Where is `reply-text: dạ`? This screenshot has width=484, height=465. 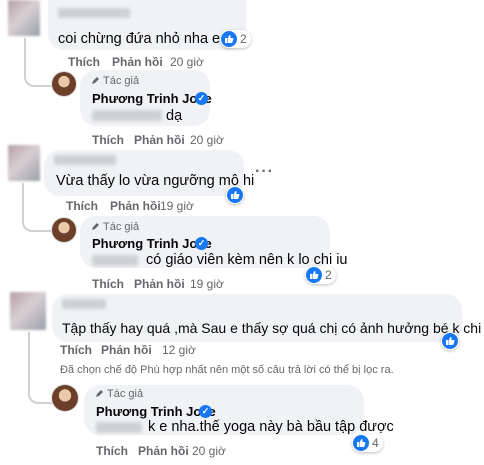 reply-text: dạ is located at coordinates (174, 116).